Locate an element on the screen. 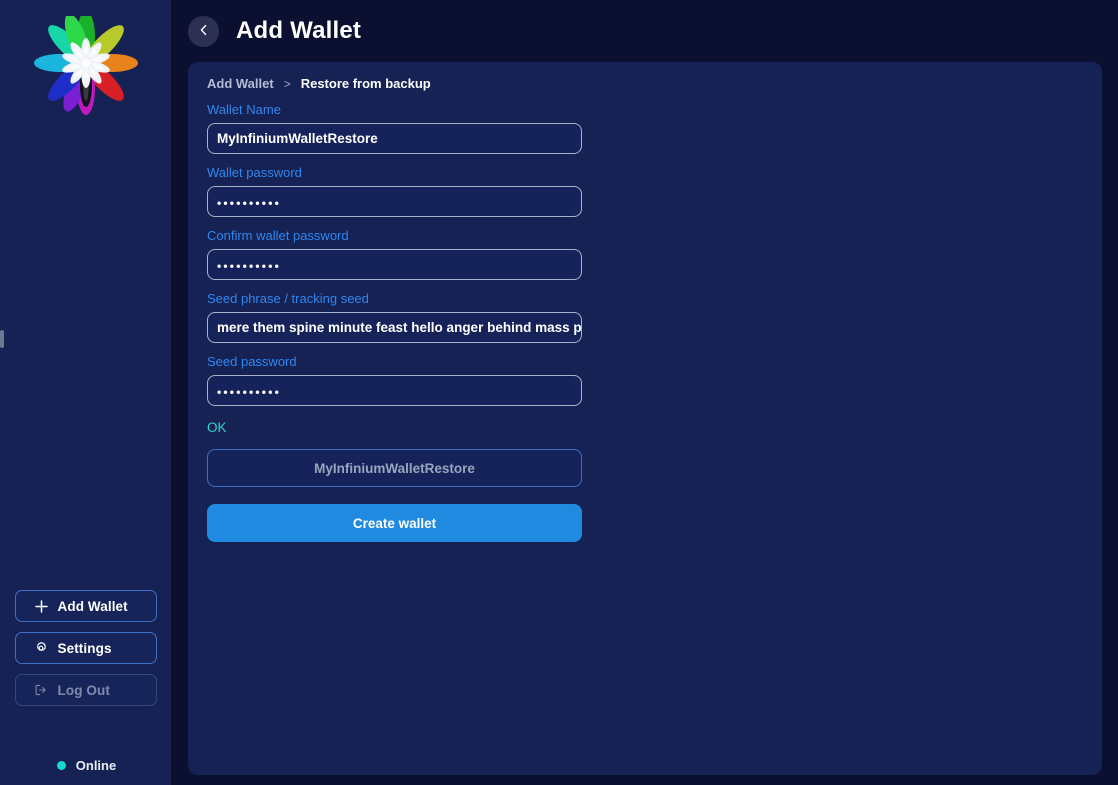  connection-status: Online is located at coordinates (85, 765).